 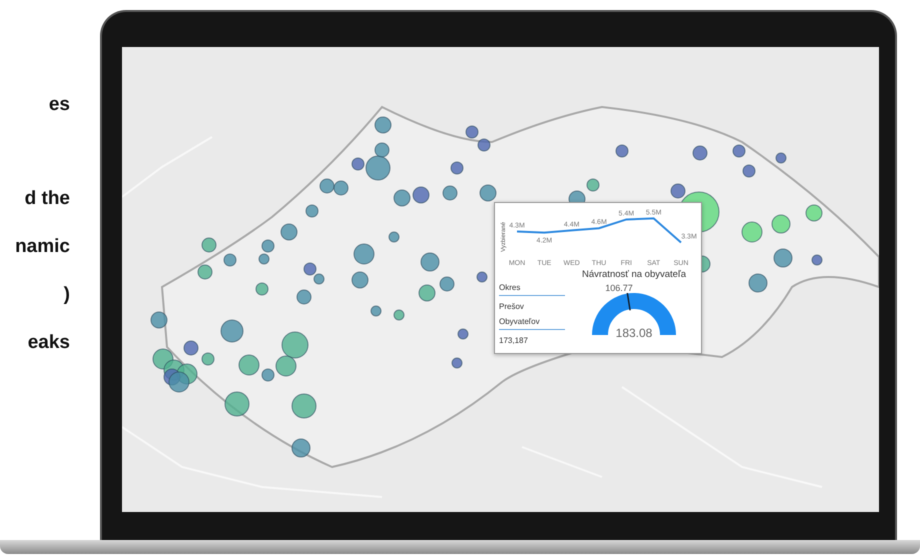 I want to click on text-line: namic, so click(x=42, y=247).